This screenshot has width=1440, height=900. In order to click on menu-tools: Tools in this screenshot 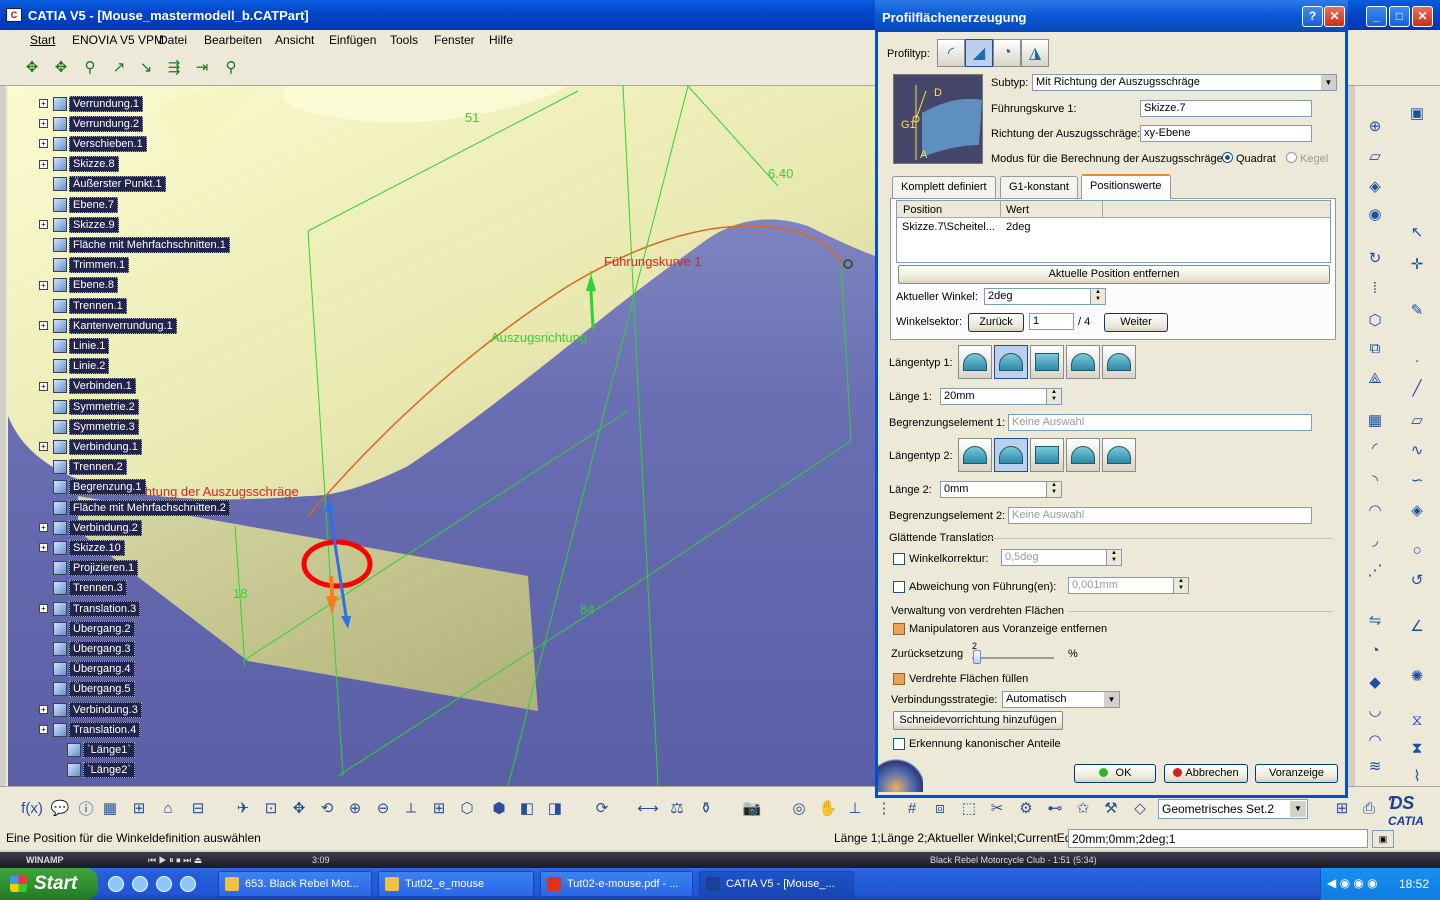, I will do `click(404, 40)`.